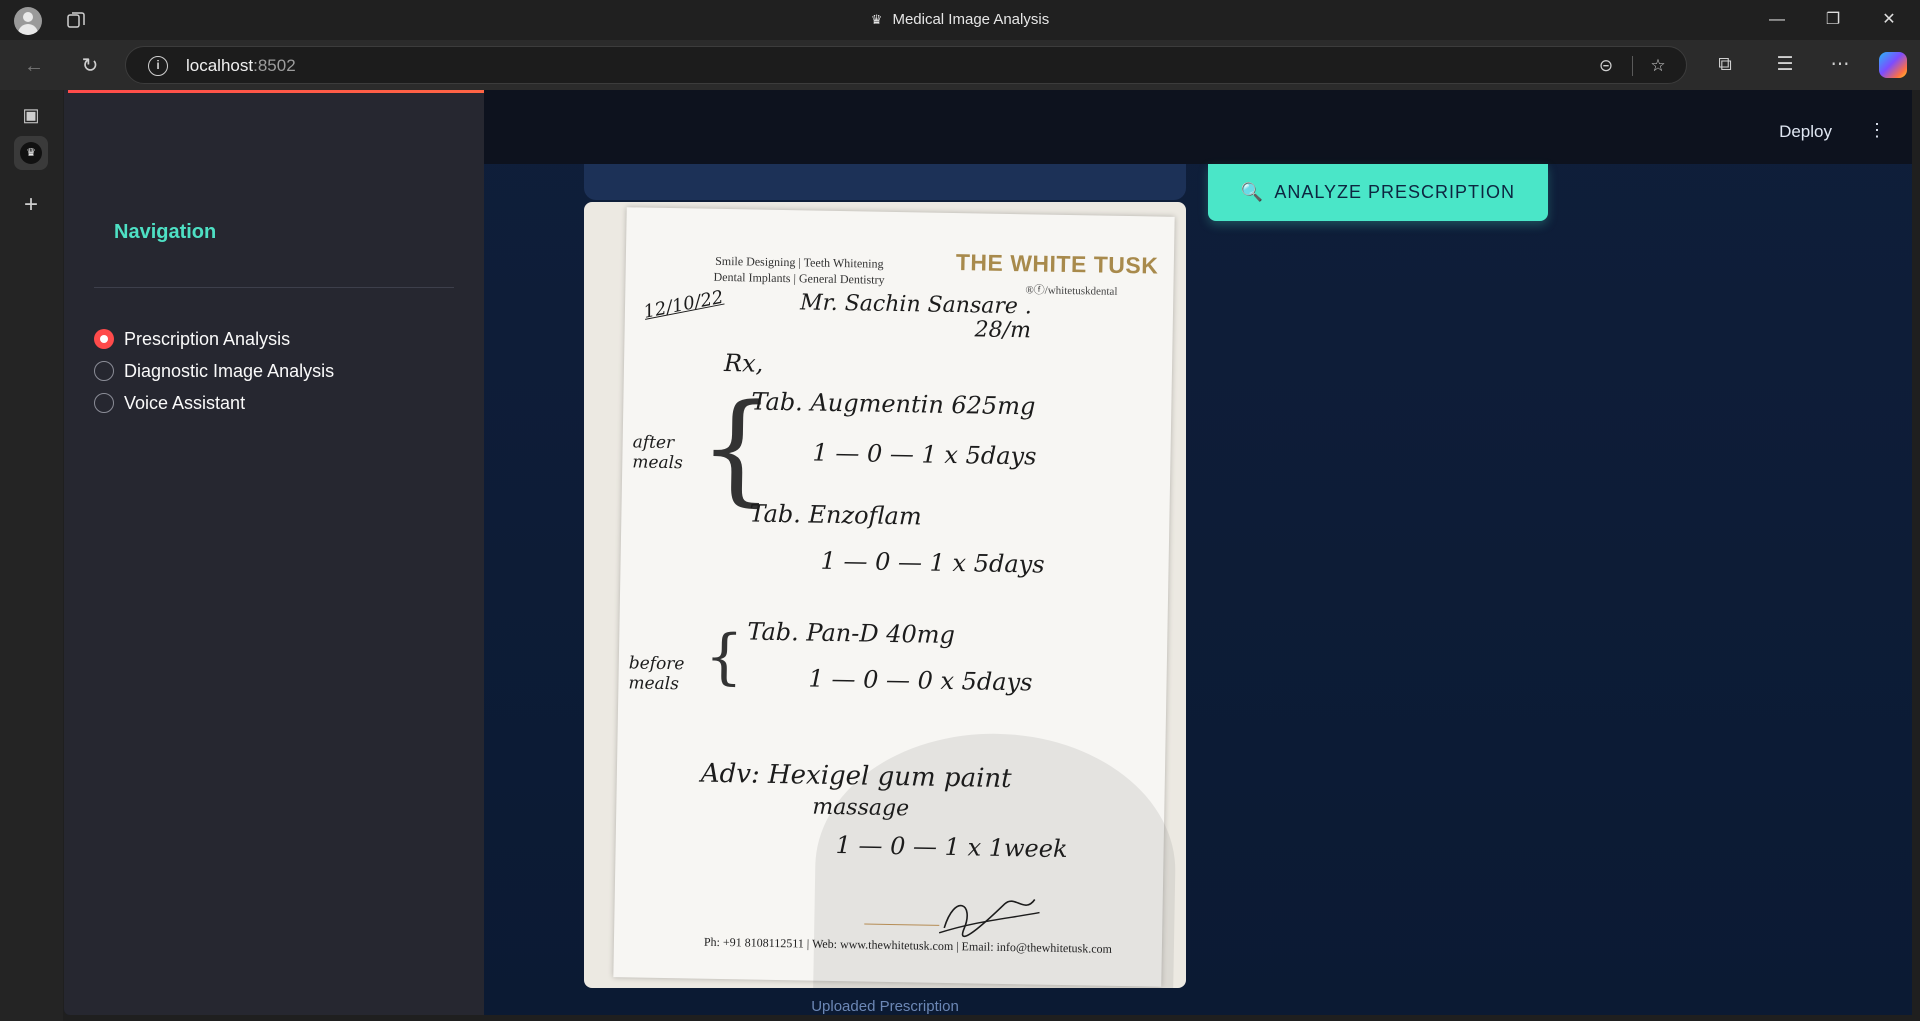  Describe the element at coordinates (34, 66) in the screenshot. I see `back-arrow-icon: ←` at that location.